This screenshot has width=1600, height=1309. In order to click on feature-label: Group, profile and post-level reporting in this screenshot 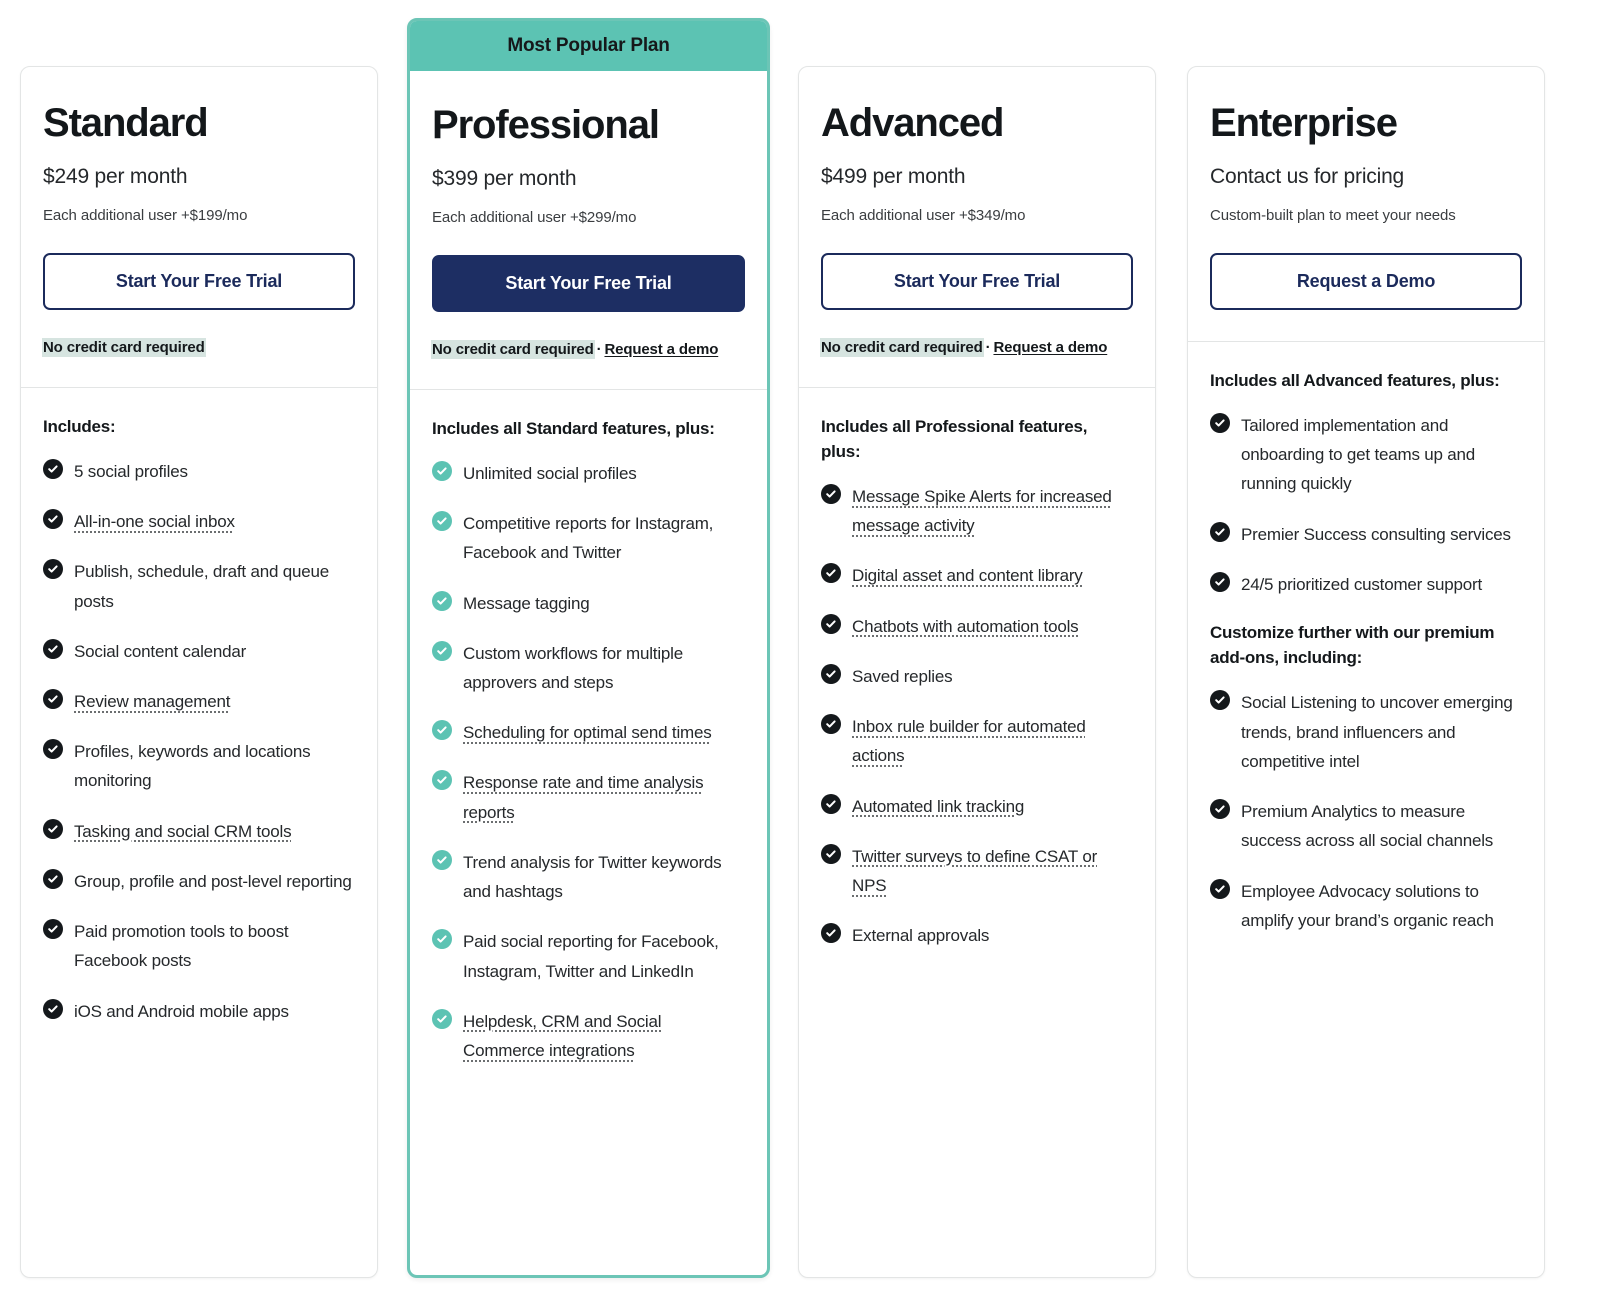, I will do `click(213, 881)`.